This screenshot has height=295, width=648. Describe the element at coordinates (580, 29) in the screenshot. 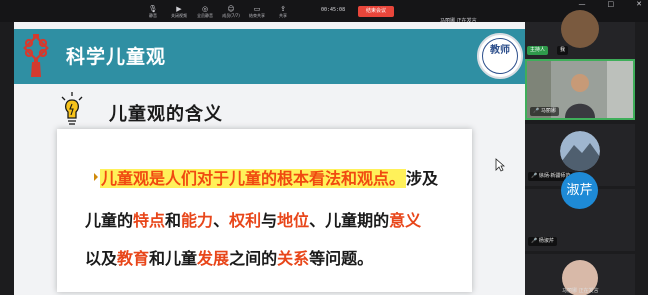

I see `host-avatar` at that location.